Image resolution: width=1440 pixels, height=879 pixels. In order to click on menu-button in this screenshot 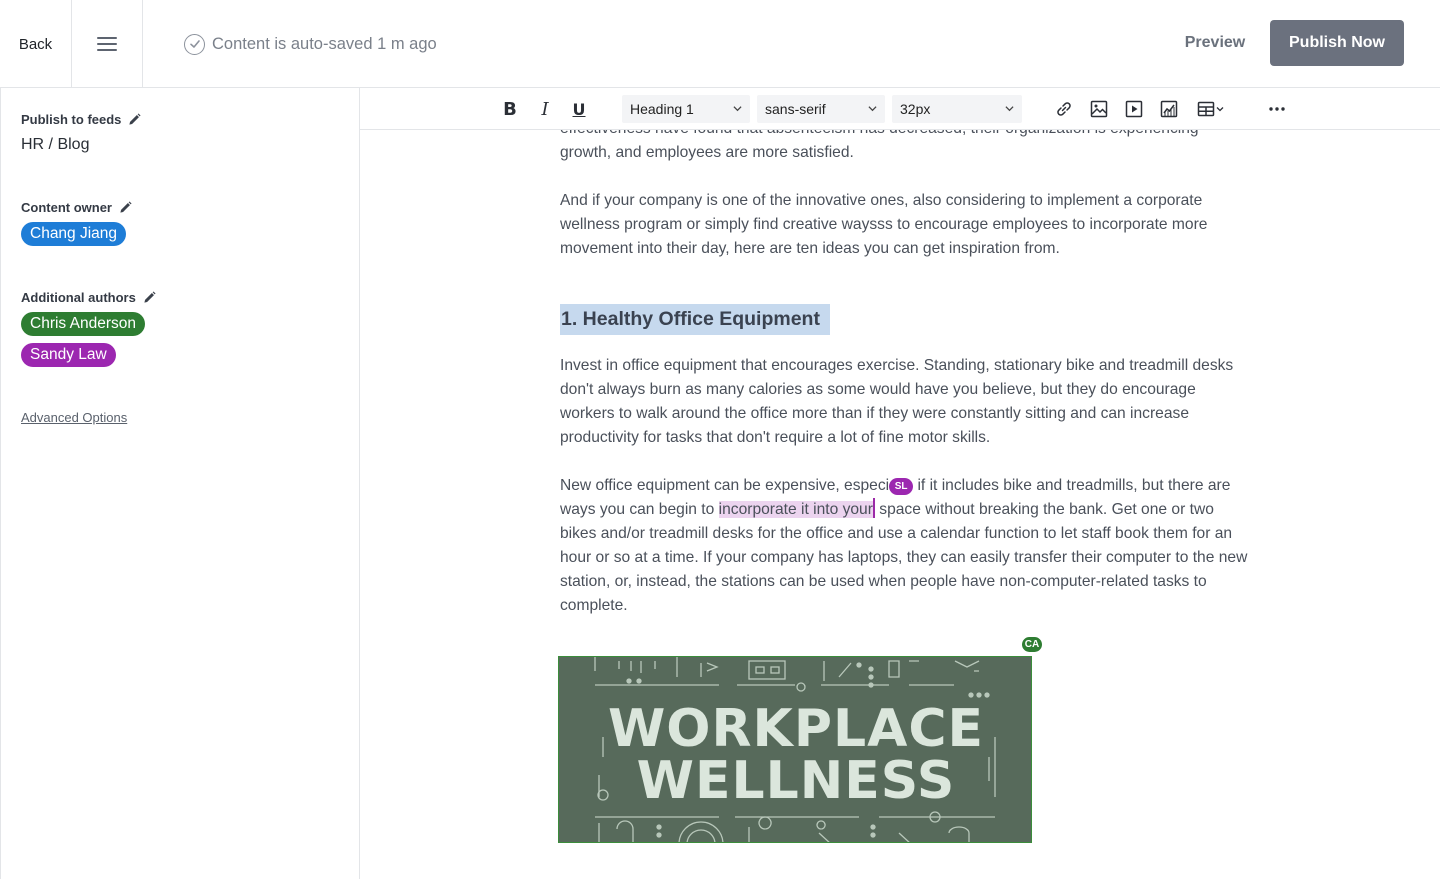, I will do `click(107, 44)`.